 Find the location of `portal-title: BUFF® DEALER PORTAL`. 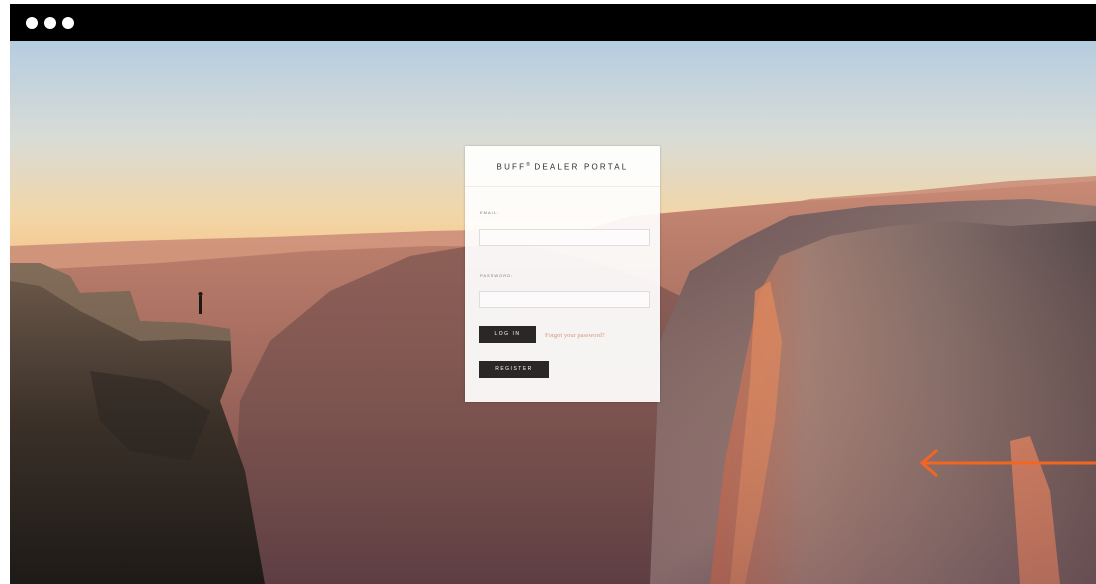

portal-title: BUFF® DEALER PORTAL is located at coordinates (562, 167).